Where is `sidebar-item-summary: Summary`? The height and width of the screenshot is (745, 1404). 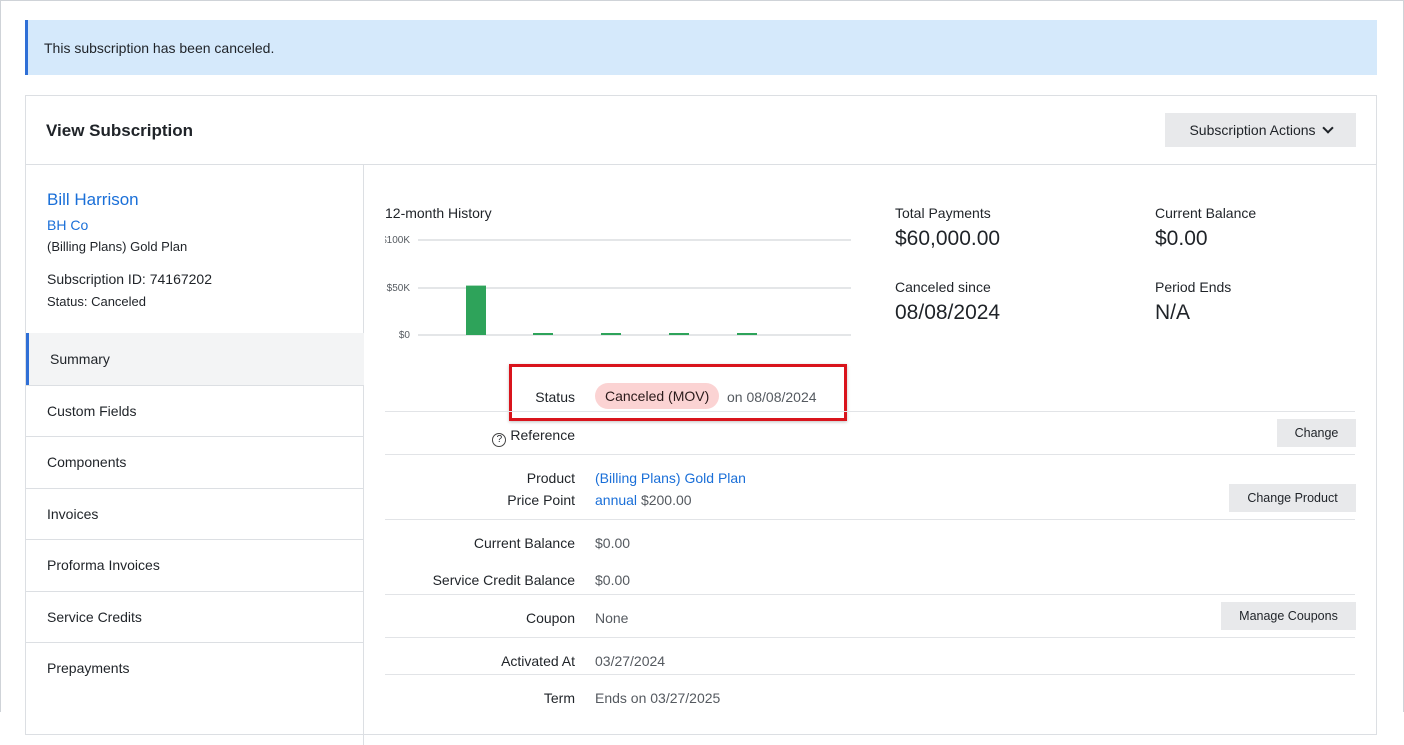 sidebar-item-summary: Summary is located at coordinates (195, 359).